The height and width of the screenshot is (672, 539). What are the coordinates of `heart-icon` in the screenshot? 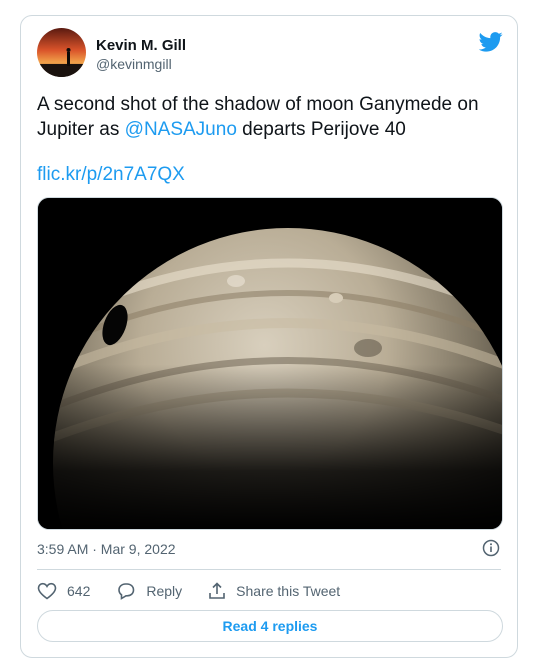 It's located at (47, 591).